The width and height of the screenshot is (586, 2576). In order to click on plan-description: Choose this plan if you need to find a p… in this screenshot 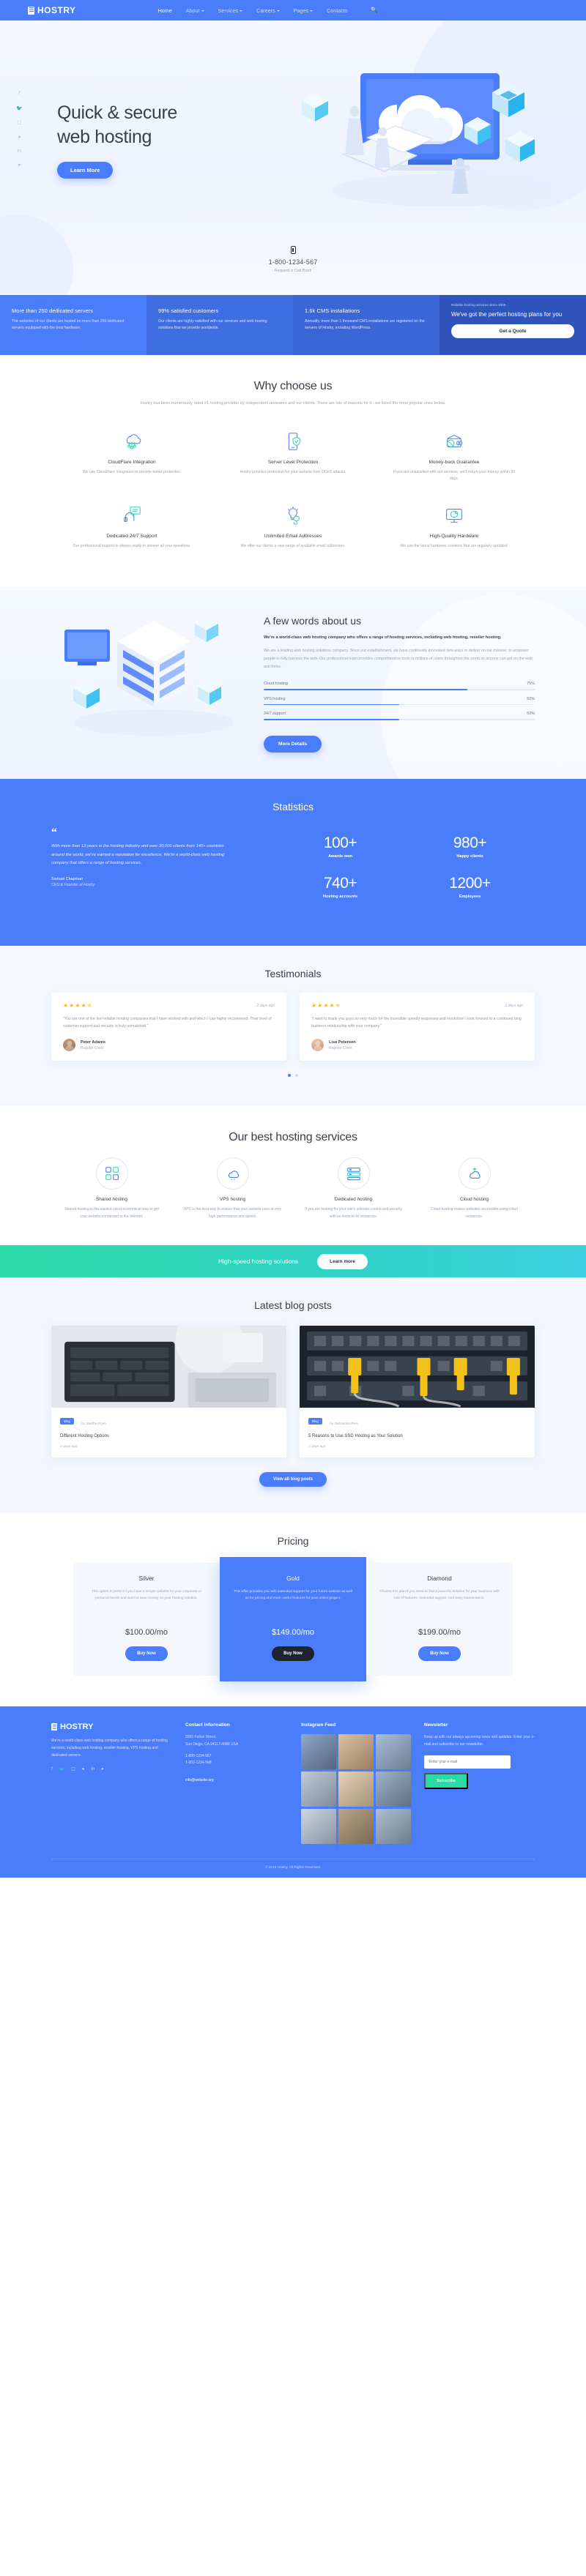, I will do `click(439, 1595)`.